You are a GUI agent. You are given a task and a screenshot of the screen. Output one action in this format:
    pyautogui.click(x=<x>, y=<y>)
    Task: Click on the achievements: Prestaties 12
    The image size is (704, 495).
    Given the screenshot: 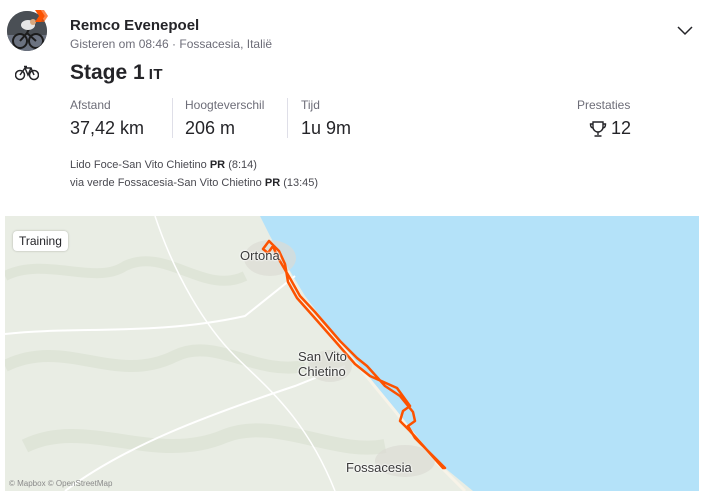 What is the action you would take?
    pyautogui.click(x=604, y=118)
    